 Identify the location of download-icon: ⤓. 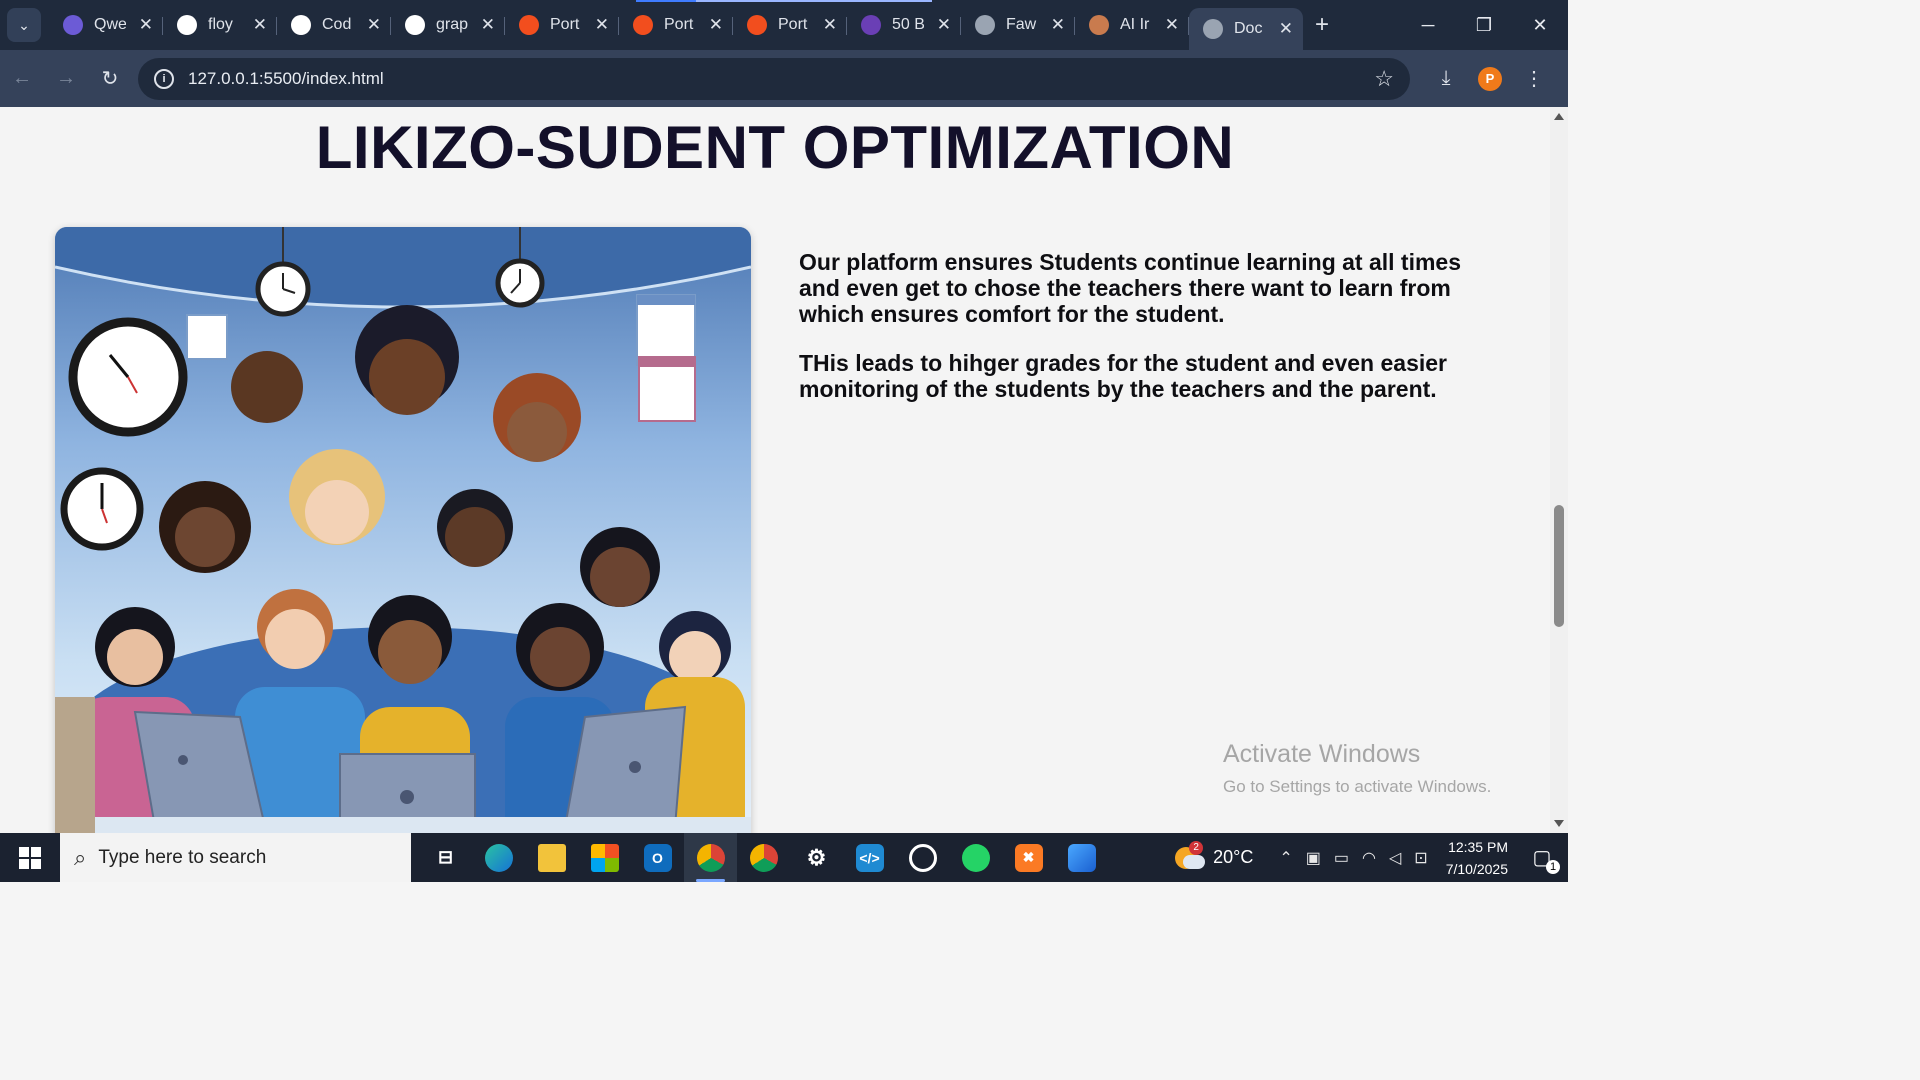
(1446, 78).